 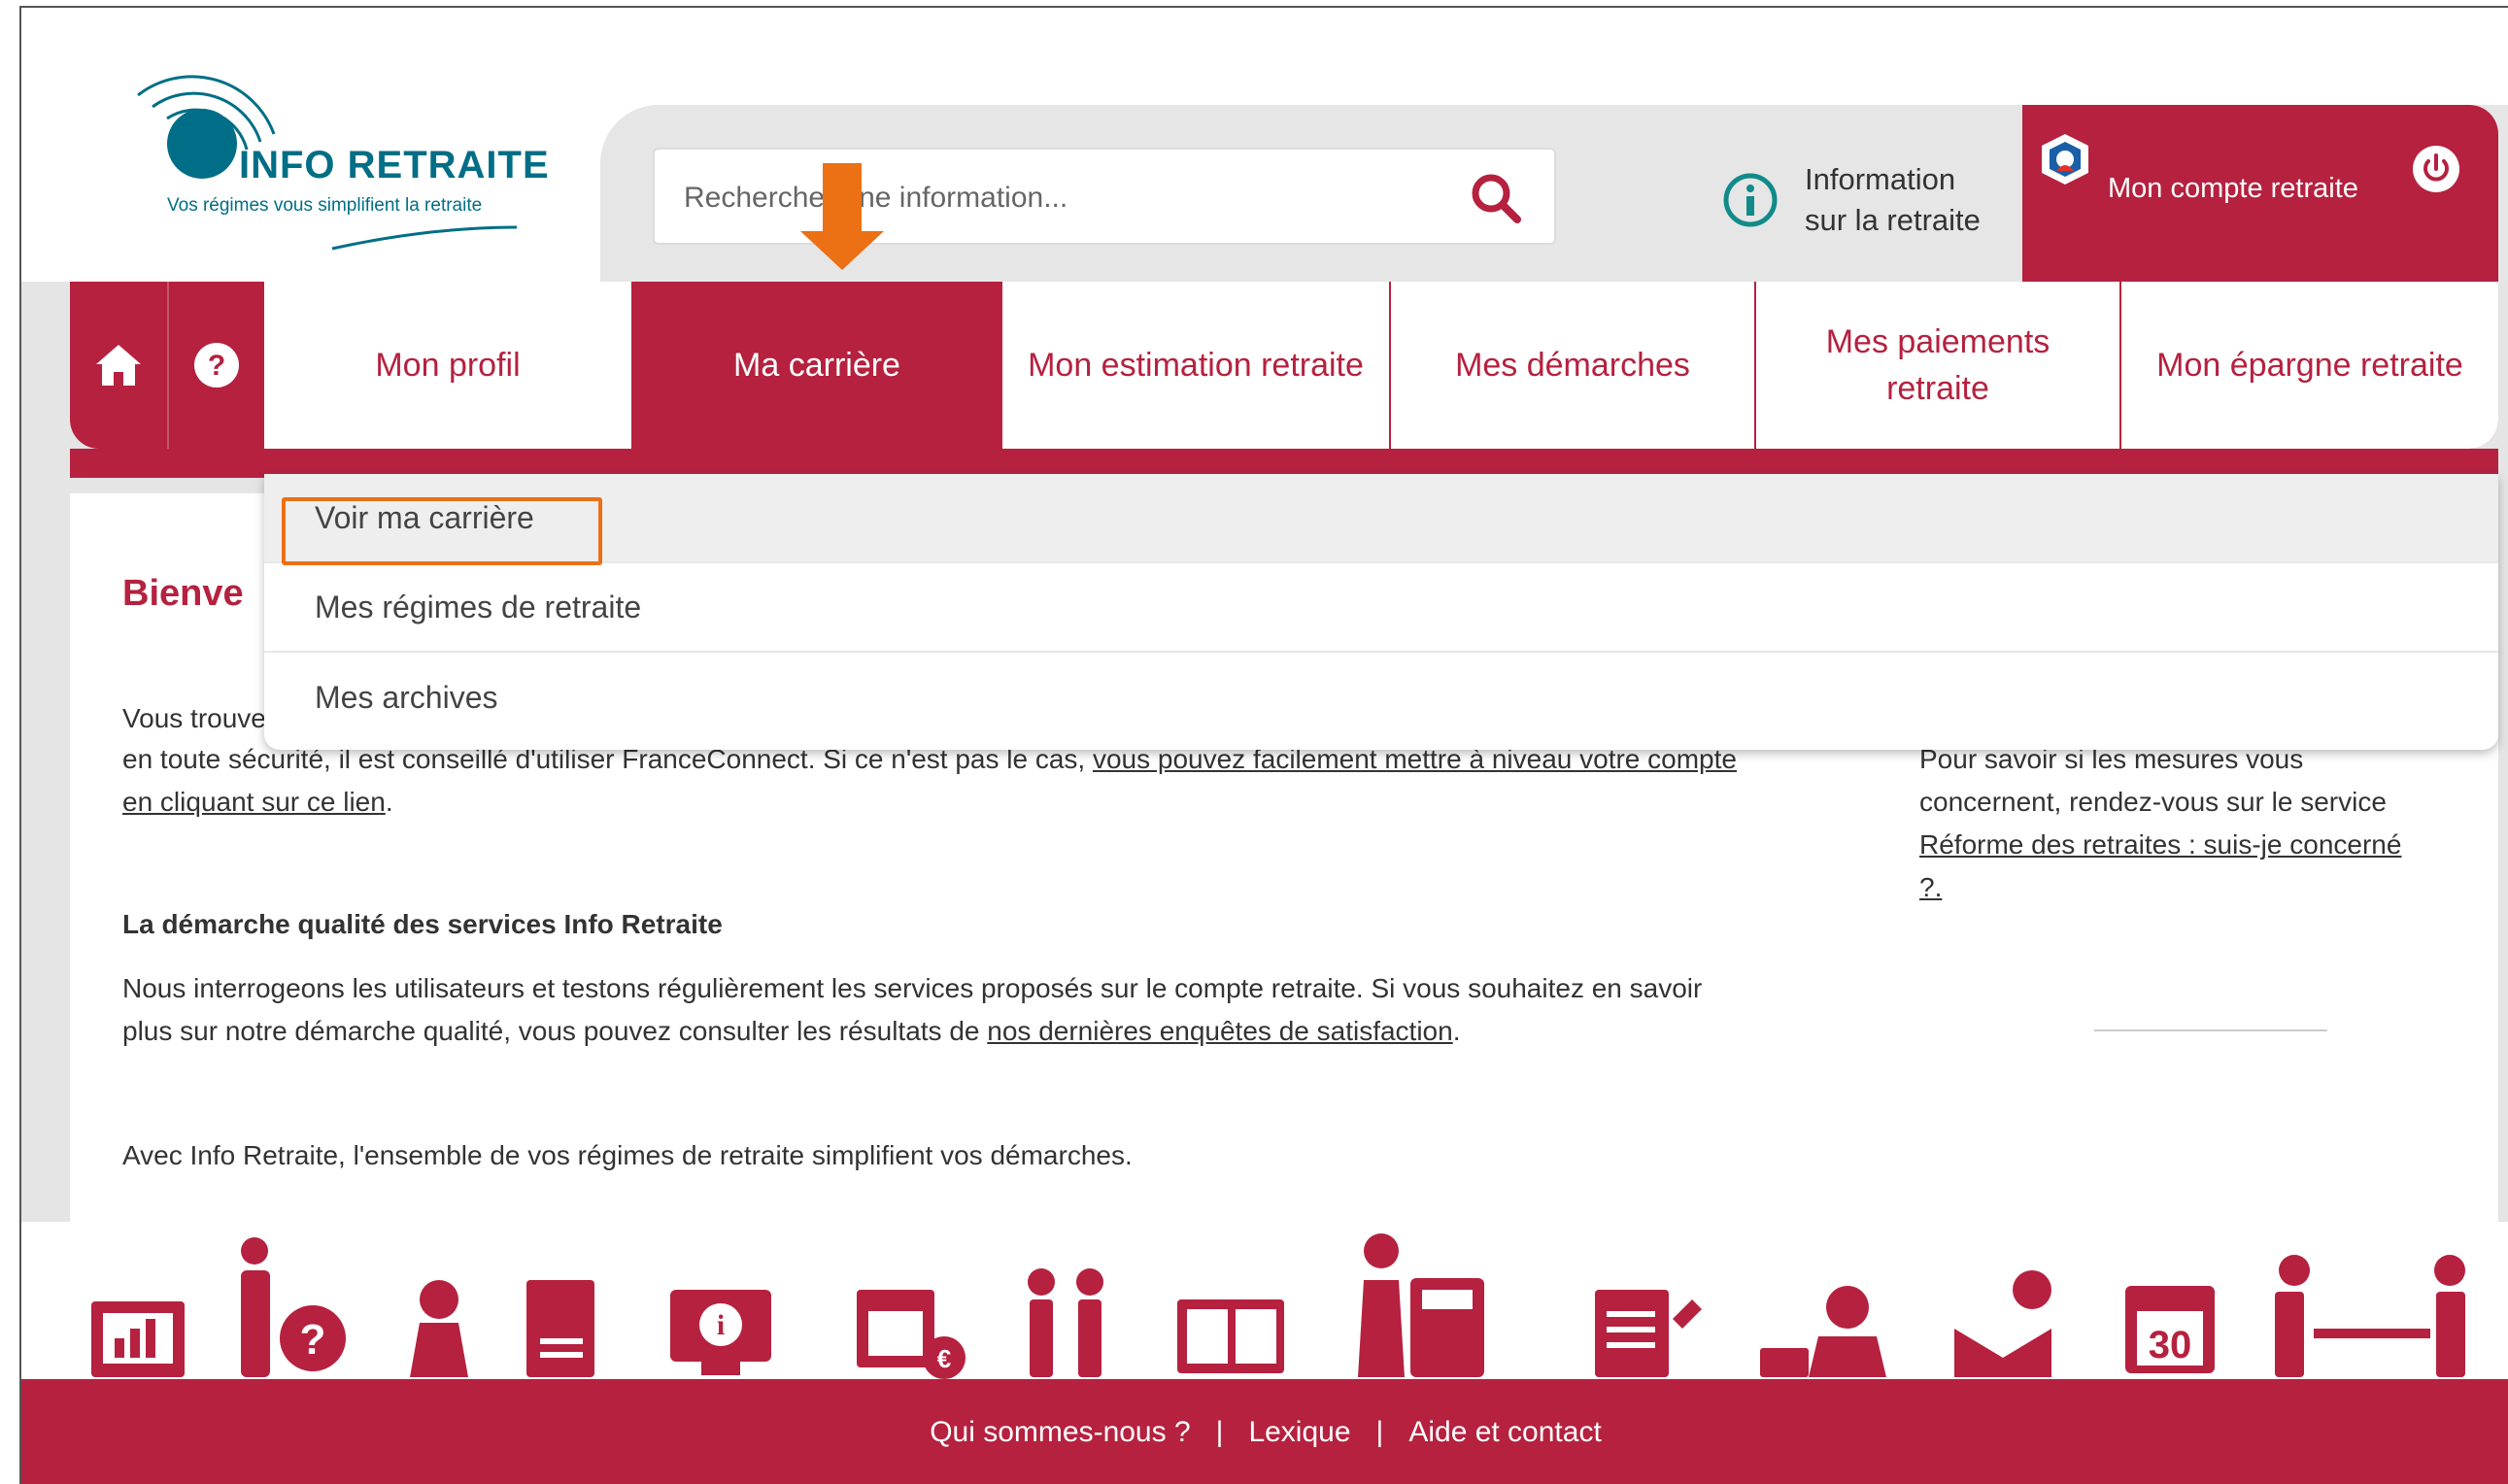 I want to click on tab-ma-carriere: Ma carrière, so click(x=817, y=365).